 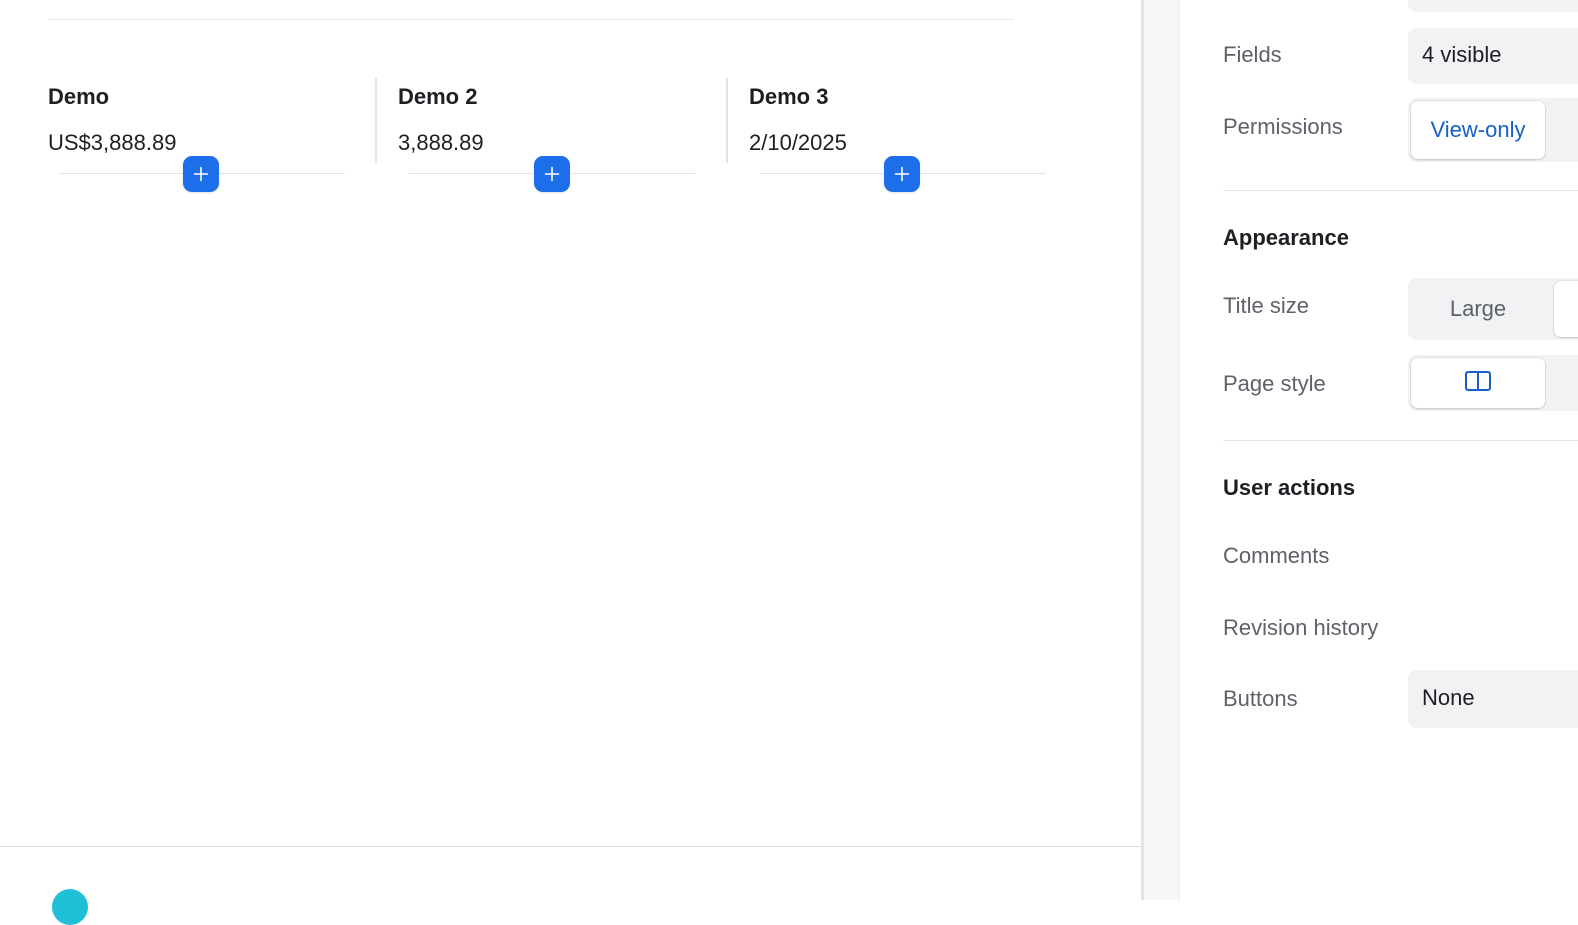 What do you see at coordinates (1274, 383) in the screenshot?
I see `page-style-label: Page style` at bounding box center [1274, 383].